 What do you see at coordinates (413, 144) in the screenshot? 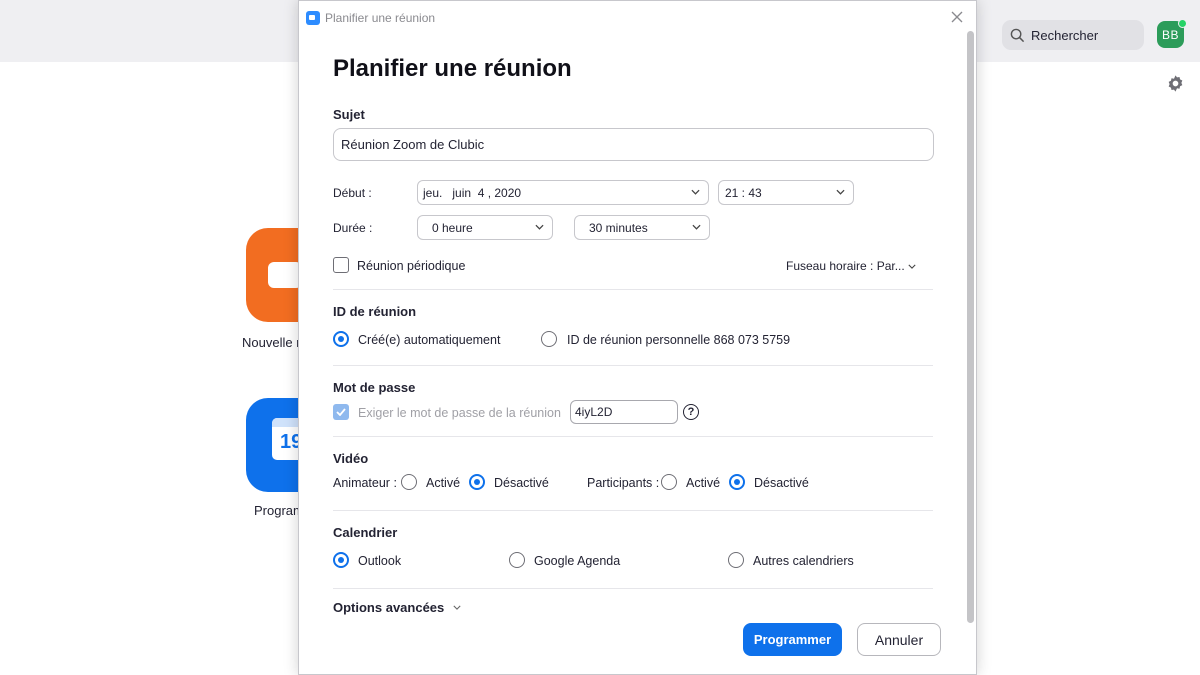
I see `subject-value: Réunion Zoom de Clubic` at bounding box center [413, 144].